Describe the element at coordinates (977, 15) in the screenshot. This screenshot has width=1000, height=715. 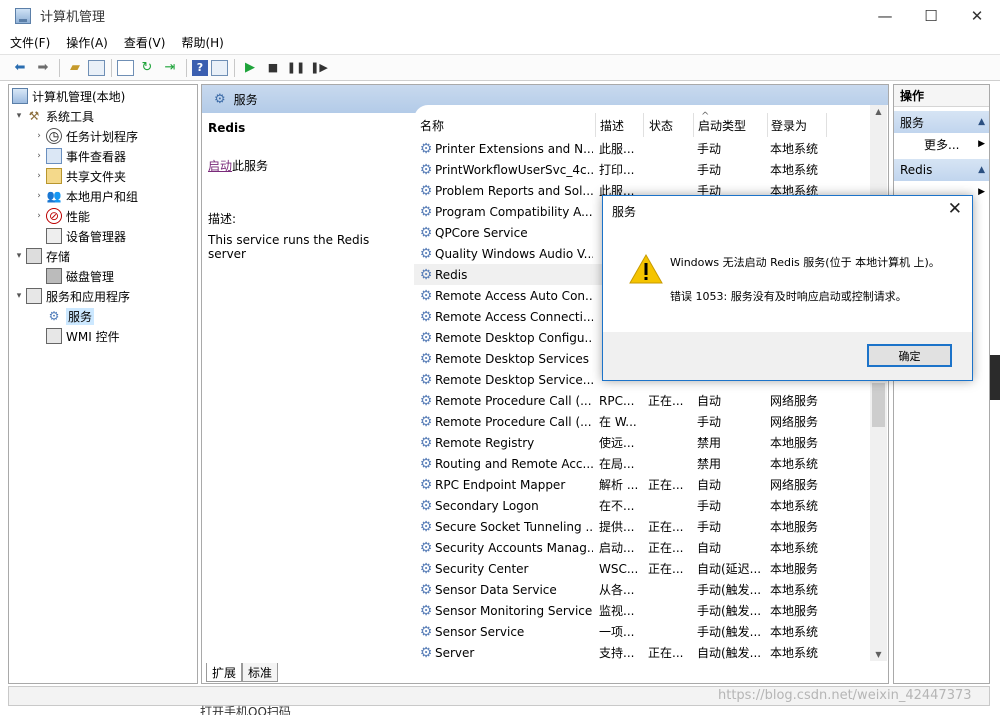
I see `close-button: ✕` at that location.